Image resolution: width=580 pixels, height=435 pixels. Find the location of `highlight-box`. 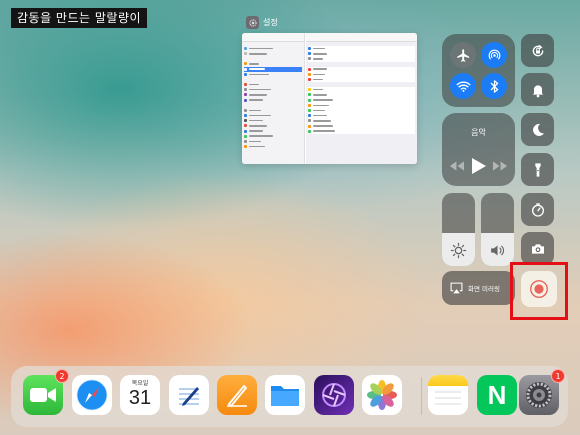

highlight-box is located at coordinates (539, 291).